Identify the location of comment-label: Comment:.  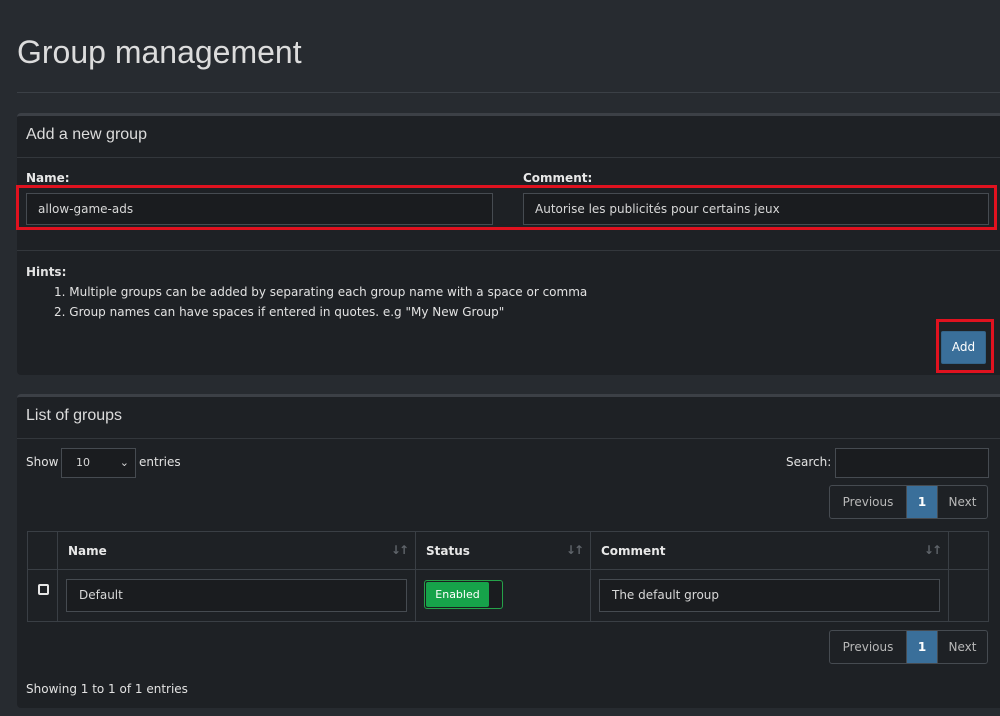
(558, 178).